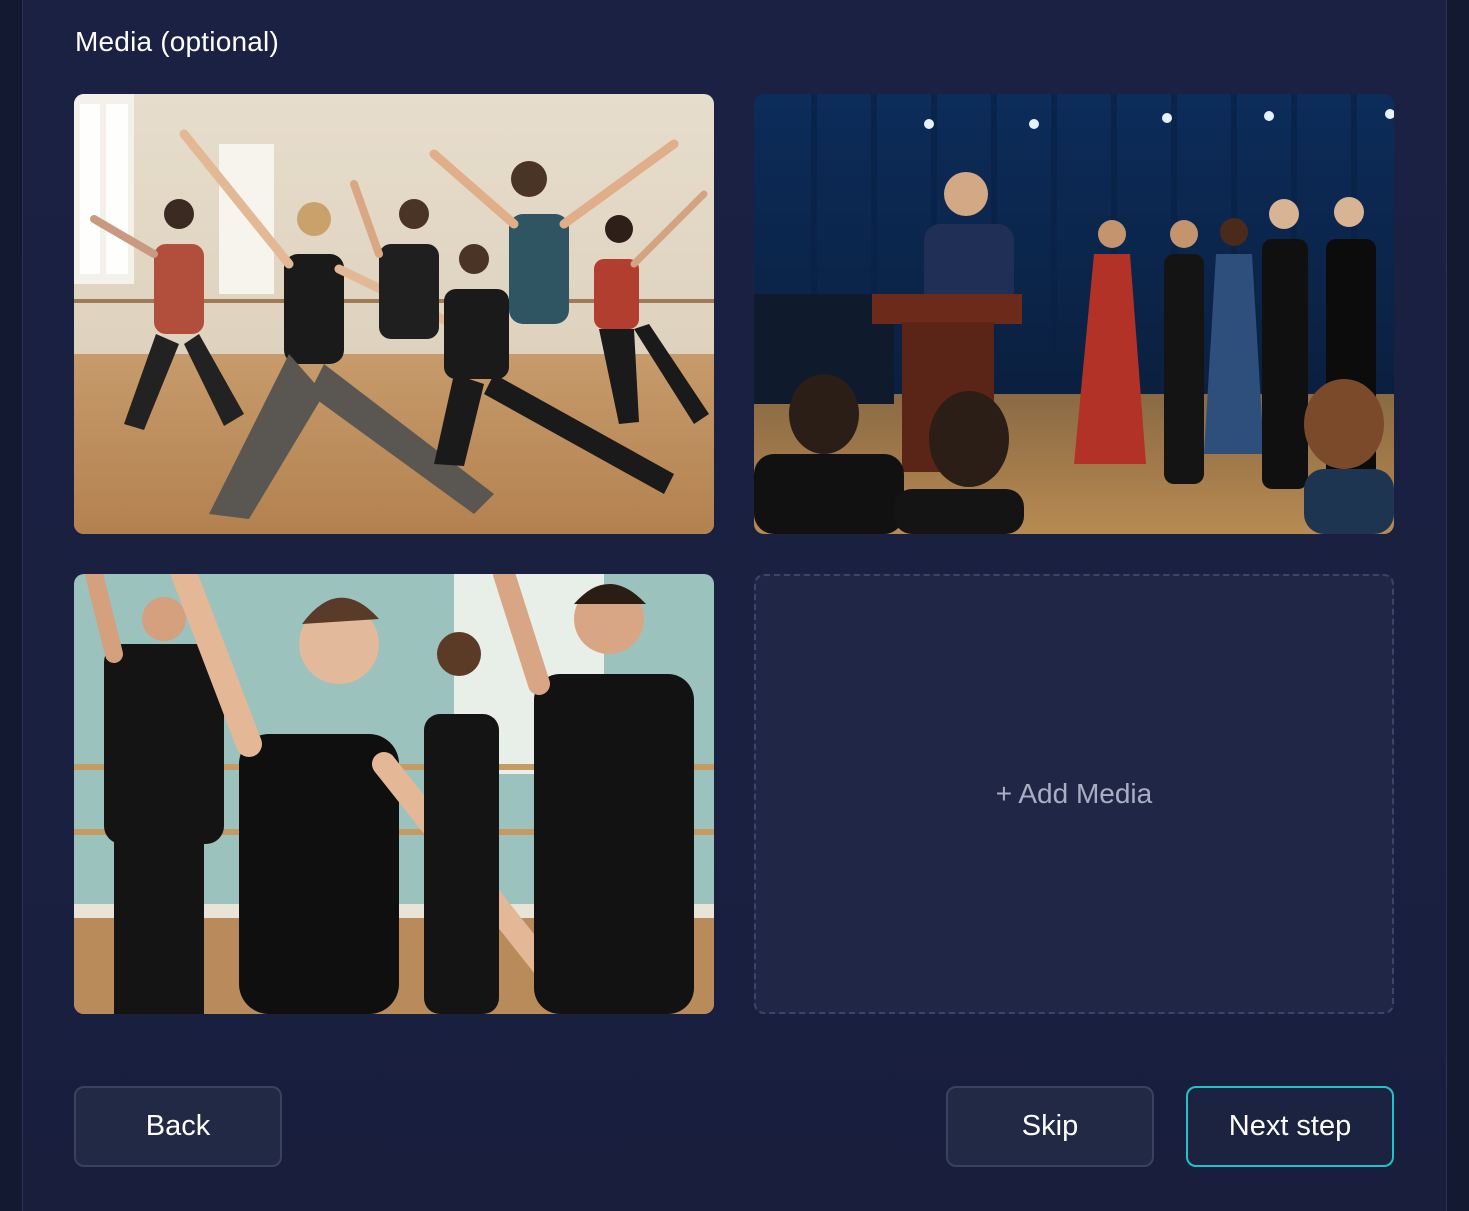  What do you see at coordinates (177, 41) in the screenshot?
I see `media-section-title: Media (optional)` at bounding box center [177, 41].